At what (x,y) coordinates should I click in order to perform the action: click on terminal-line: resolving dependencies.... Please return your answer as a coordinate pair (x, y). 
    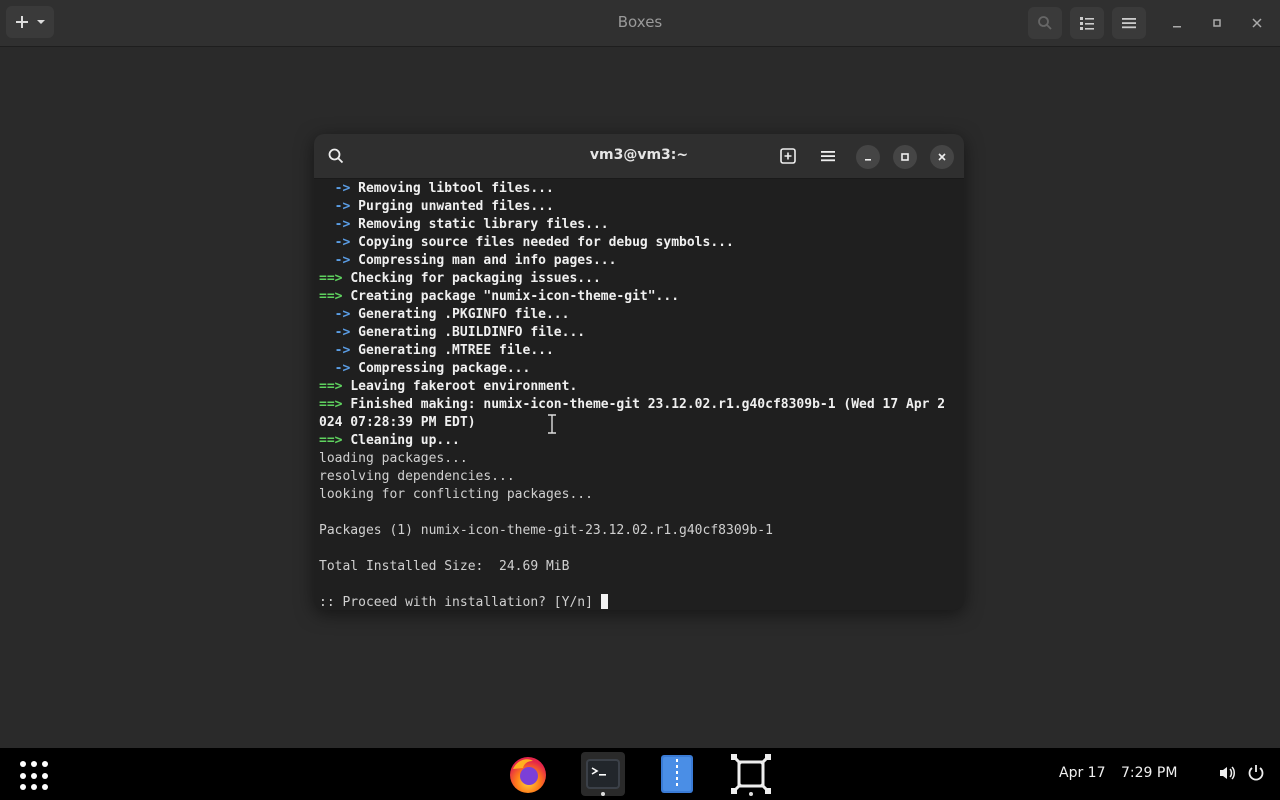
    Looking at the image, I should click on (417, 476).